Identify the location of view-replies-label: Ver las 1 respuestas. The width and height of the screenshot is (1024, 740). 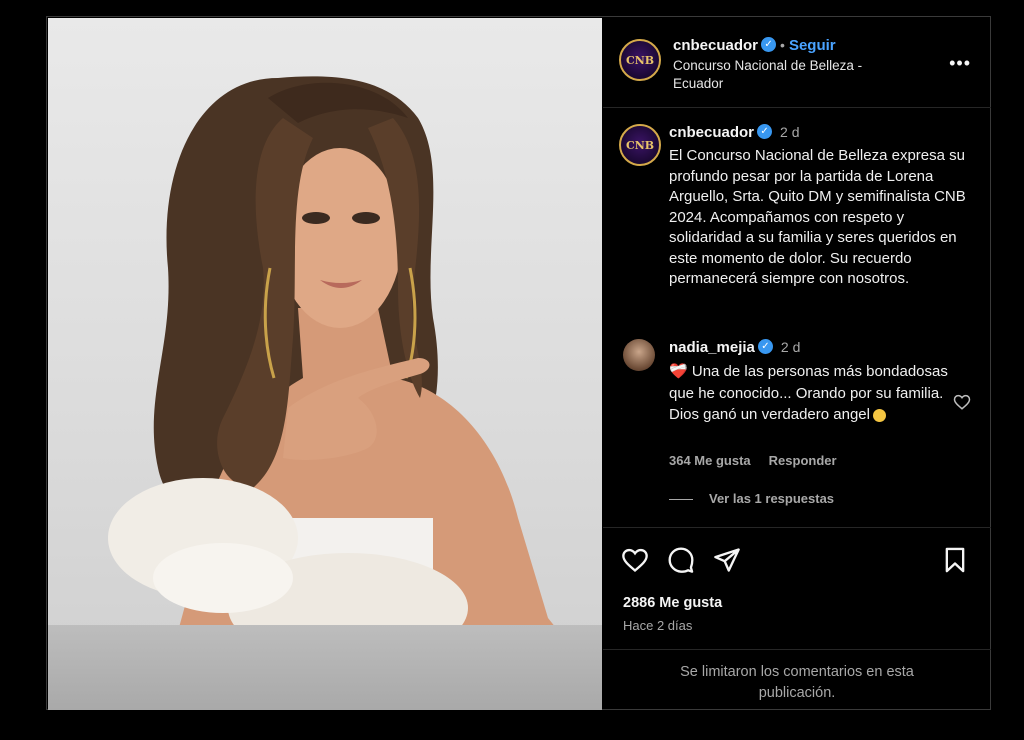
(772, 498).